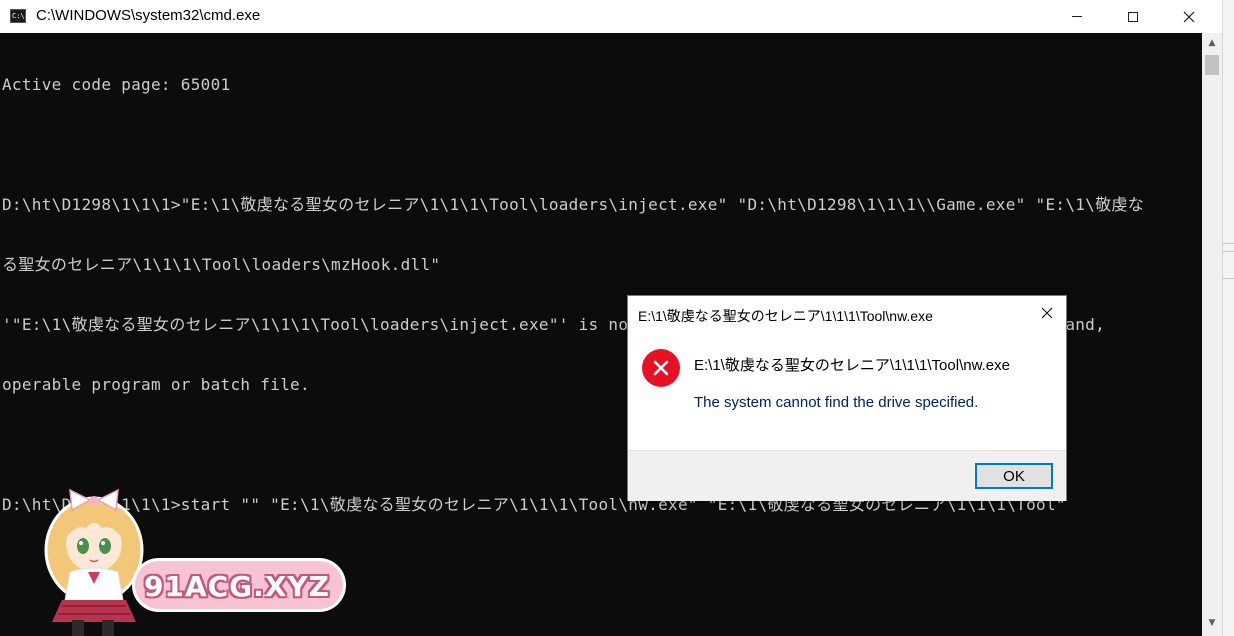  What do you see at coordinates (148, 15) in the screenshot?
I see `window-title: C:\WINDOWS\system32\cmd.exe` at bounding box center [148, 15].